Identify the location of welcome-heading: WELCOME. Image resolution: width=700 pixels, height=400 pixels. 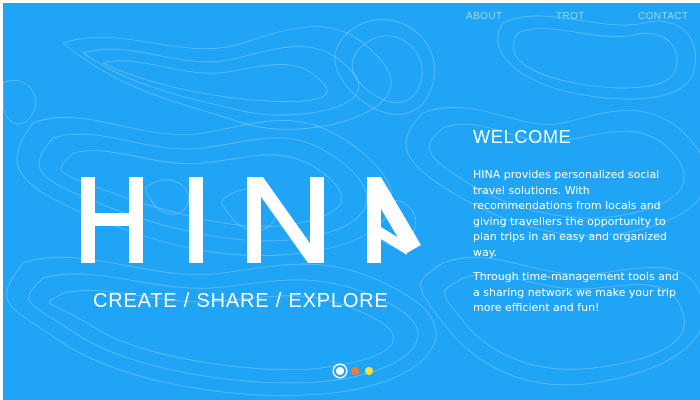
(522, 137).